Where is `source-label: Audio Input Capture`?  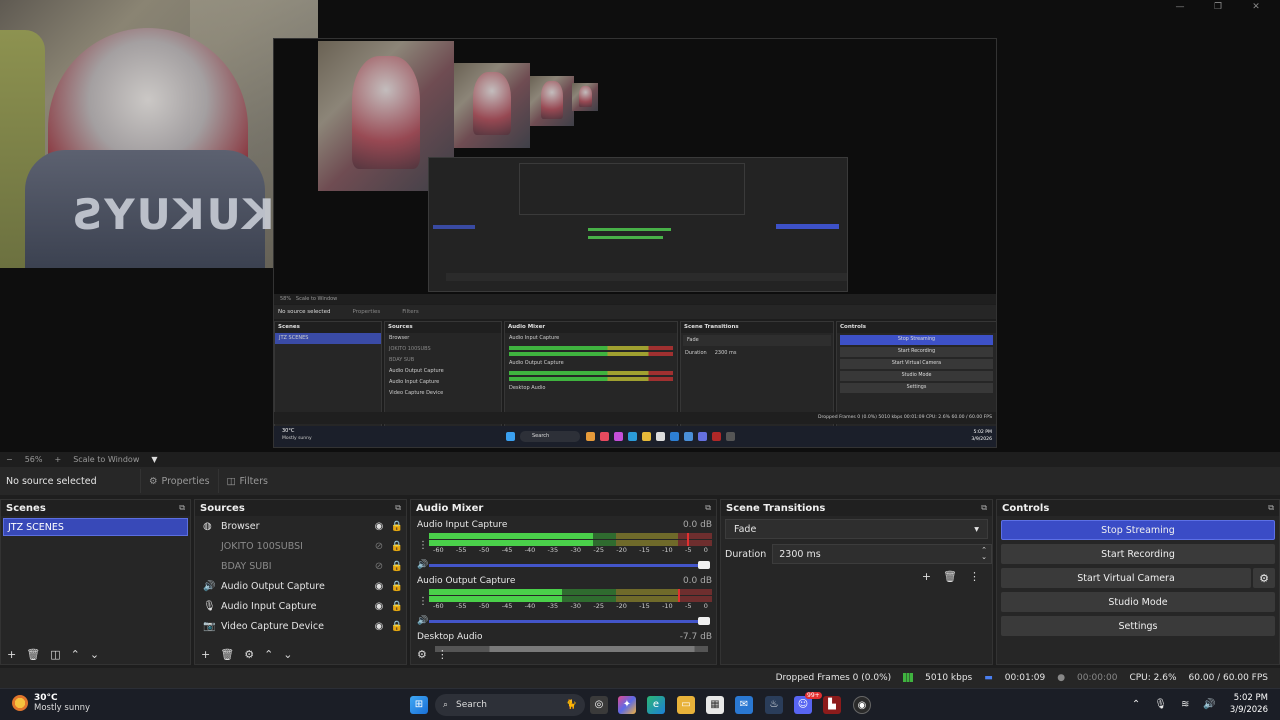
source-label: Audio Input Capture is located at coordinates (269, 606).